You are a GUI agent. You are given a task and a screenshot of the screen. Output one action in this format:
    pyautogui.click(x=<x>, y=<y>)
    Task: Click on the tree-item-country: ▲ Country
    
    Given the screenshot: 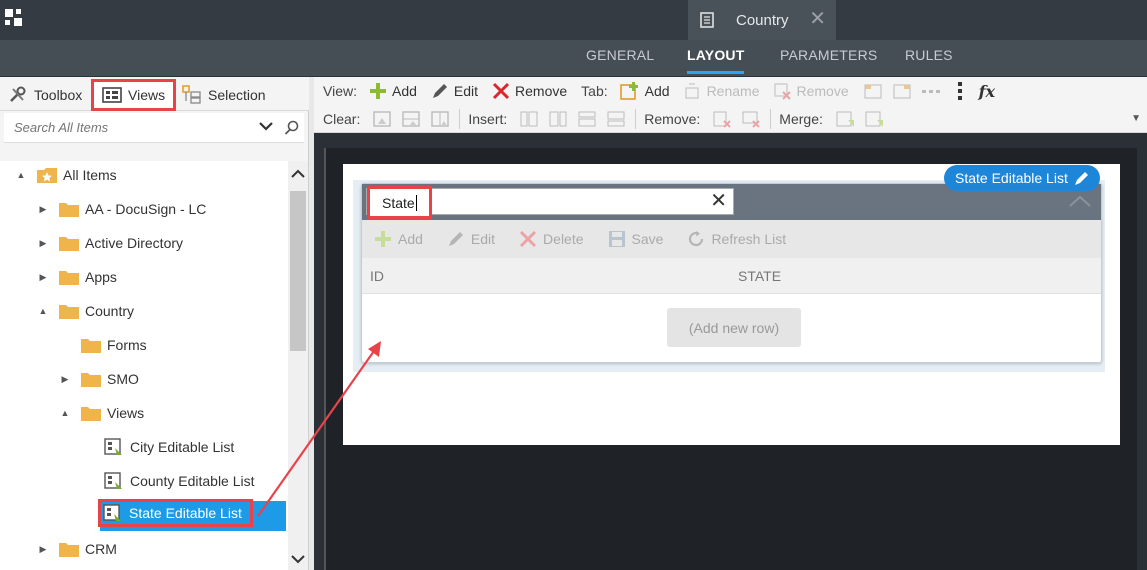 What is the action you would take?
    pyautogui.click(x=86, y=311)
    